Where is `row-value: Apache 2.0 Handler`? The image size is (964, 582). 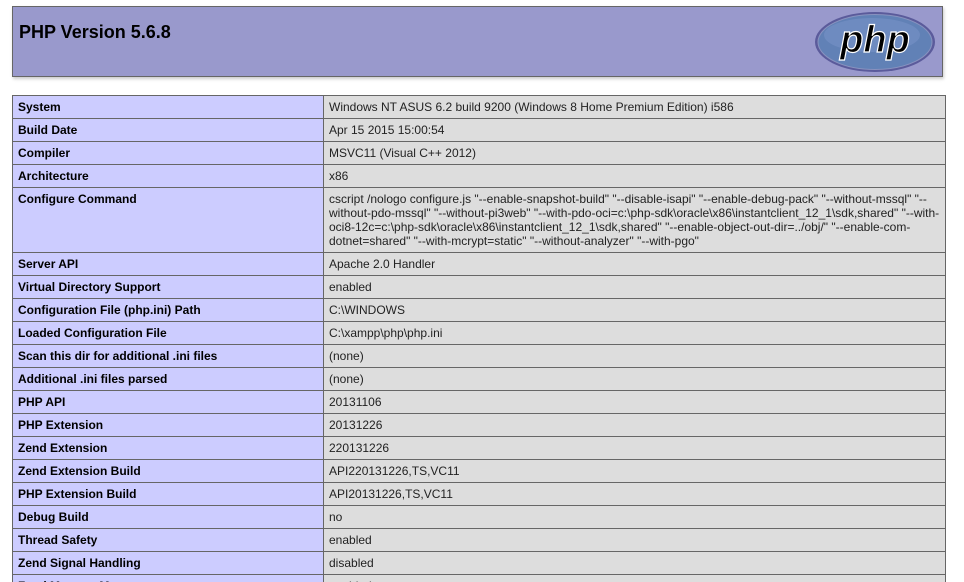 row-value: Apache 2.0 Handler is located at coordinates (634, 264).